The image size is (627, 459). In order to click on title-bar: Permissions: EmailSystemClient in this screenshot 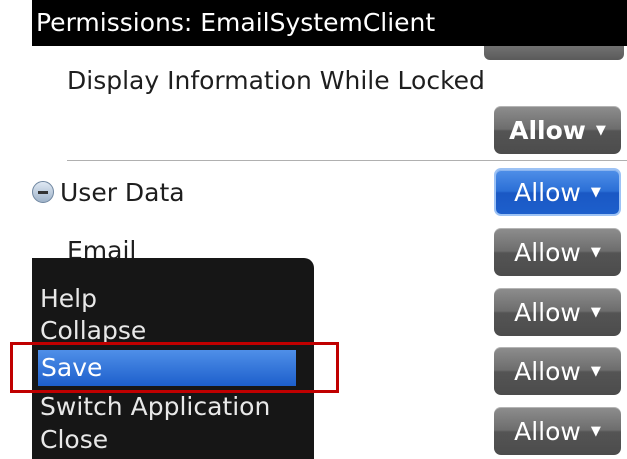, I will do `click(329, 23)`.